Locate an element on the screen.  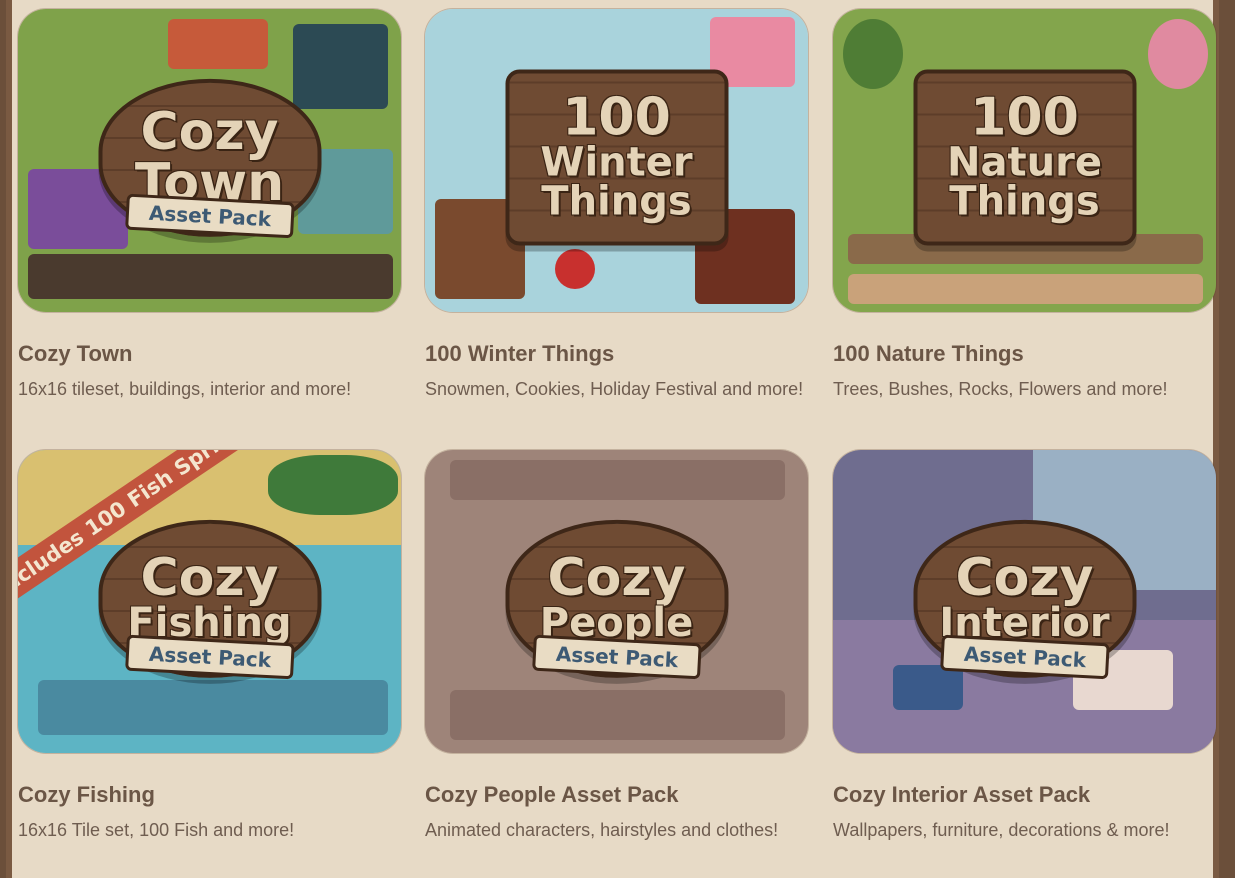
cover-title-line: Nature is located at coordinates (1024, 162).